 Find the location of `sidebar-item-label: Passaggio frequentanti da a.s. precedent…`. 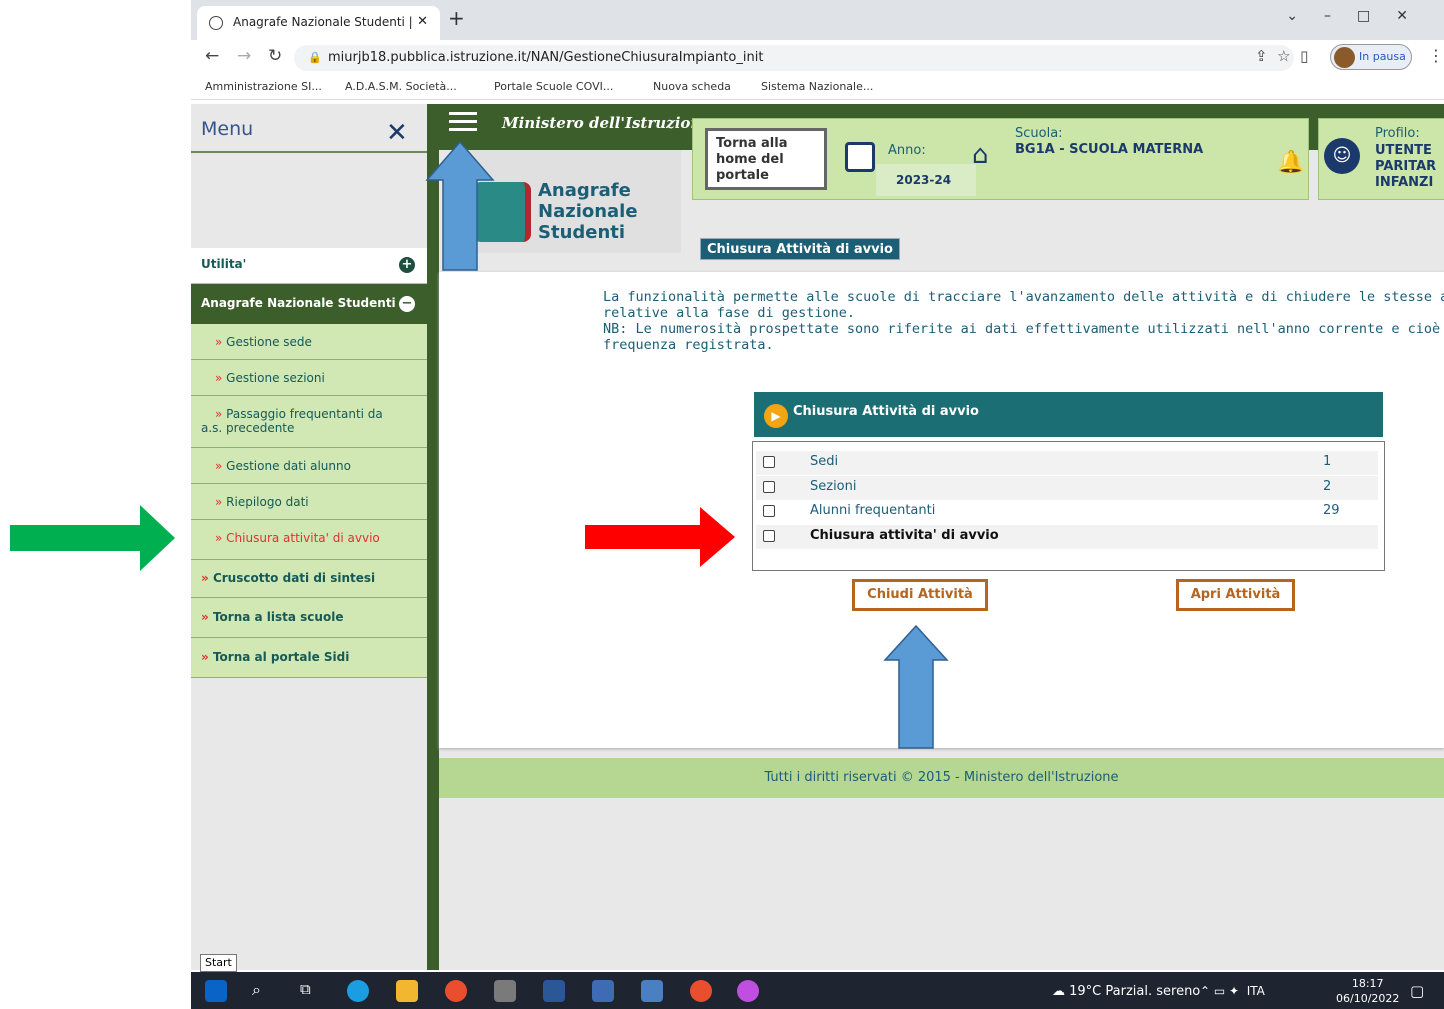

sidebar-item-label: Passaggio frequentanti da a.s. precedent… is located at coordinates (292, 421).